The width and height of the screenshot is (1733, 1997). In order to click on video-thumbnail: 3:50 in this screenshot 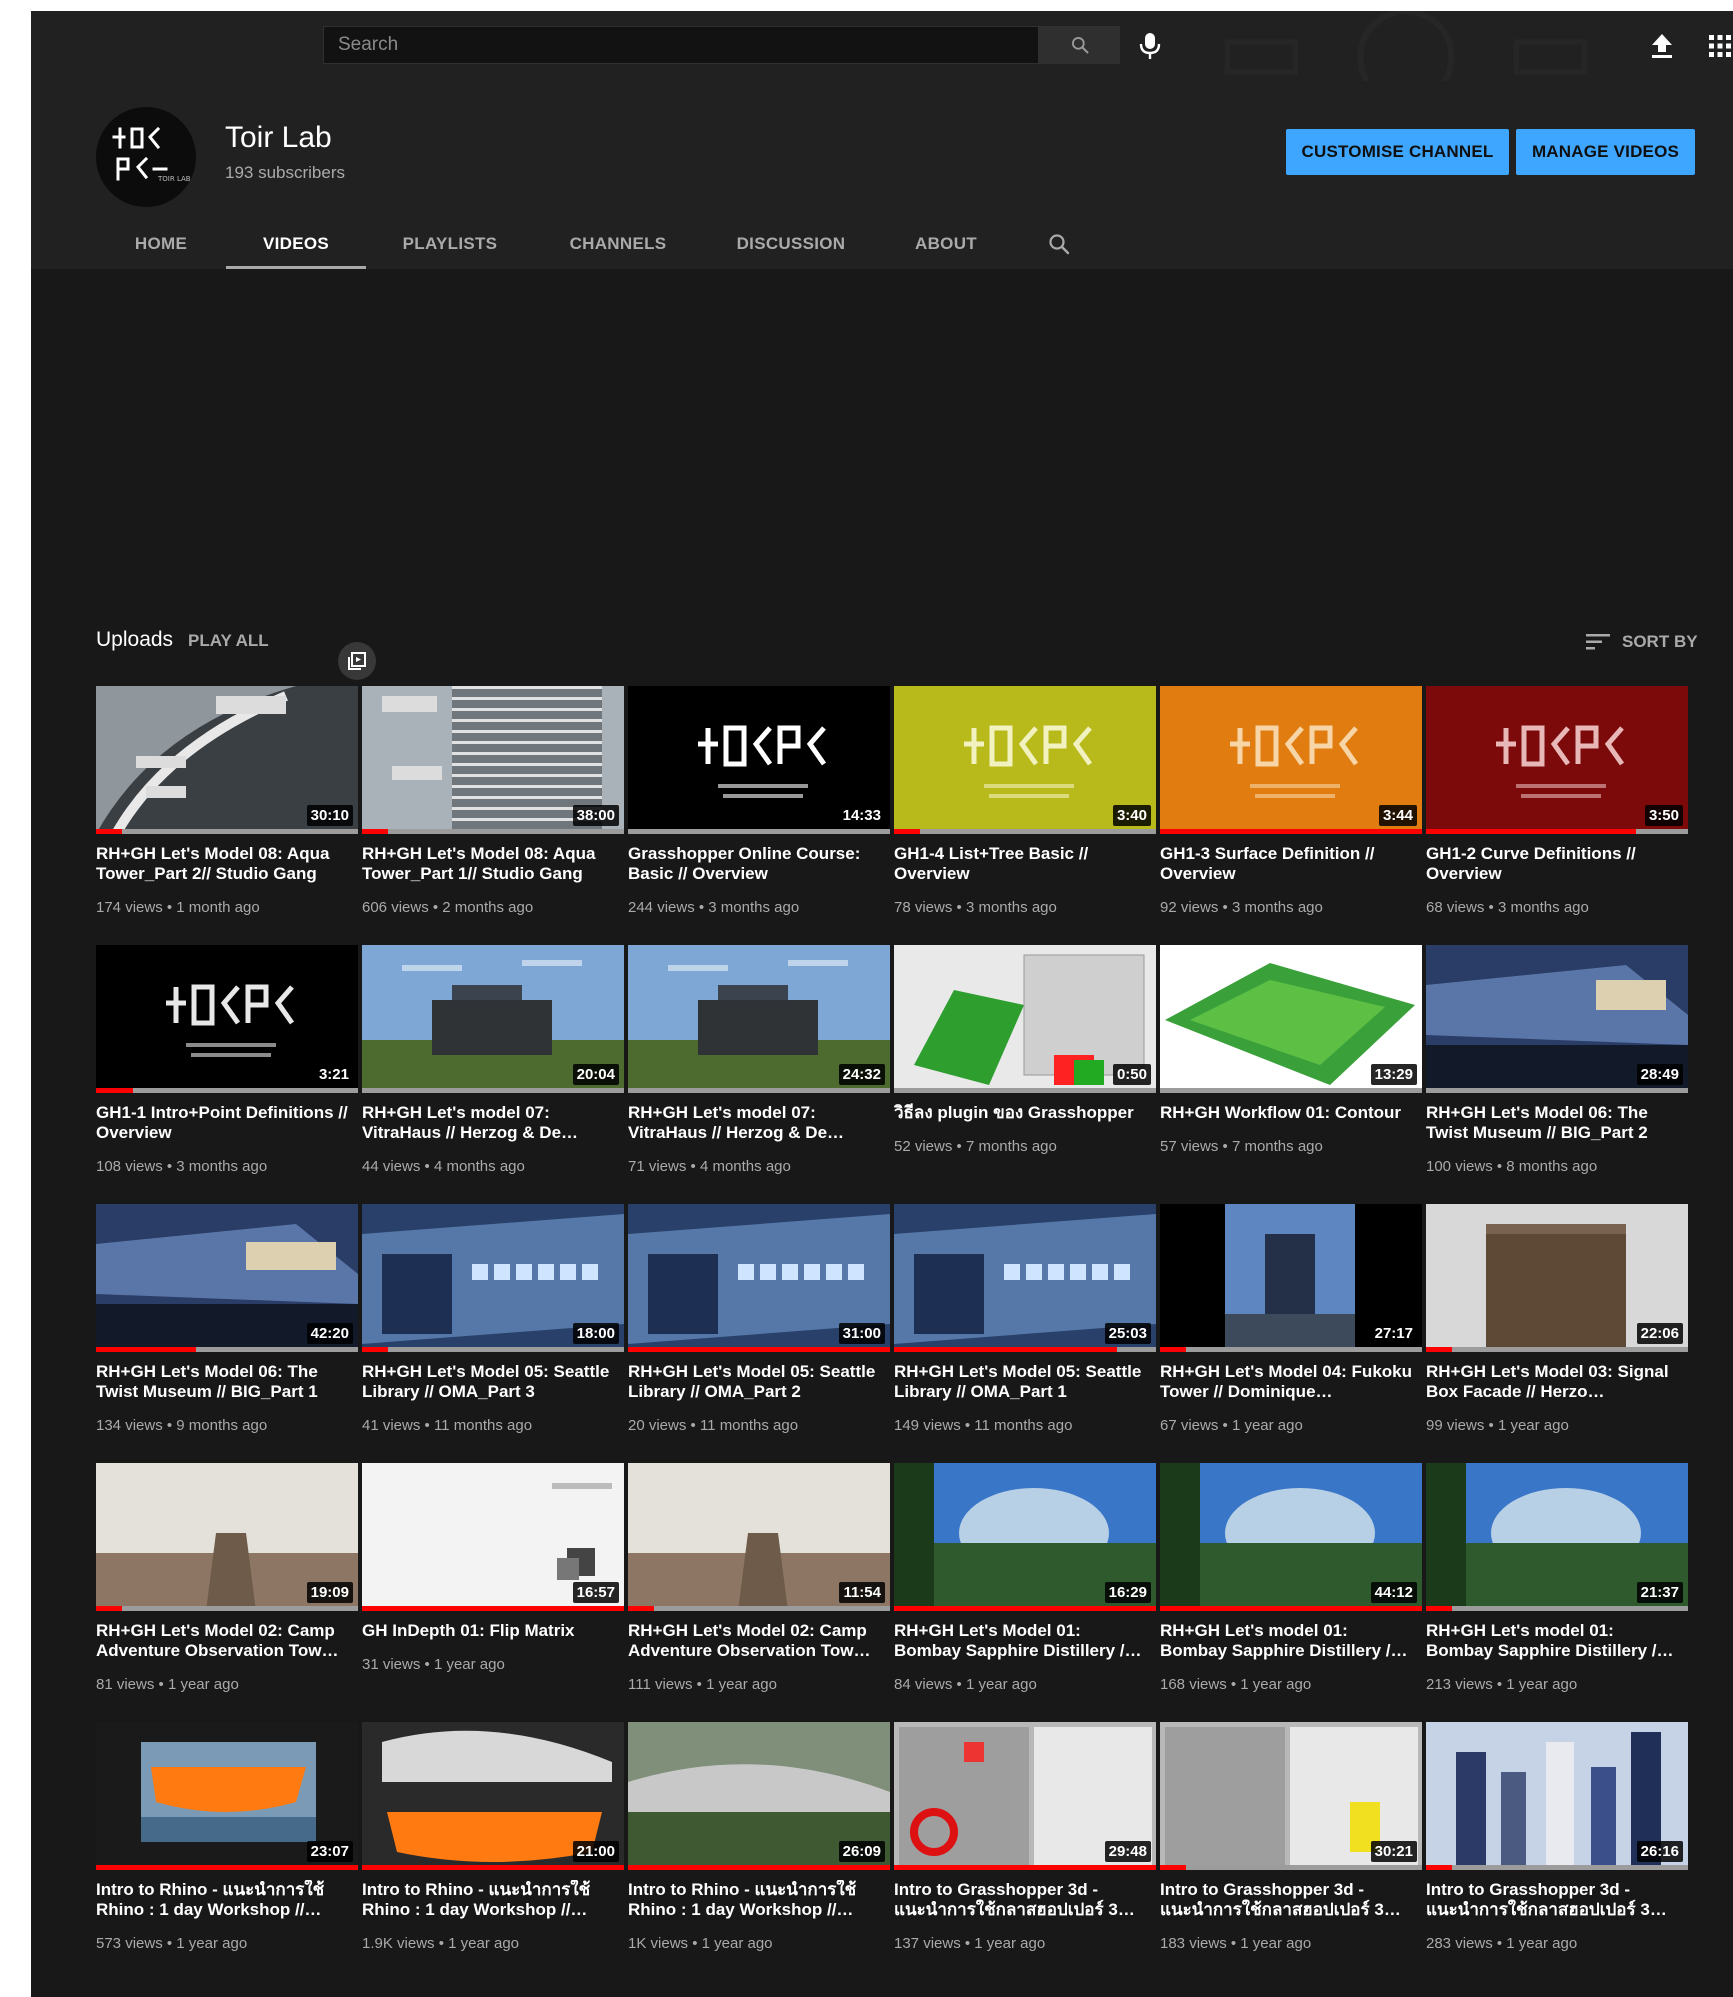, I will do `click(1557, 760)`.